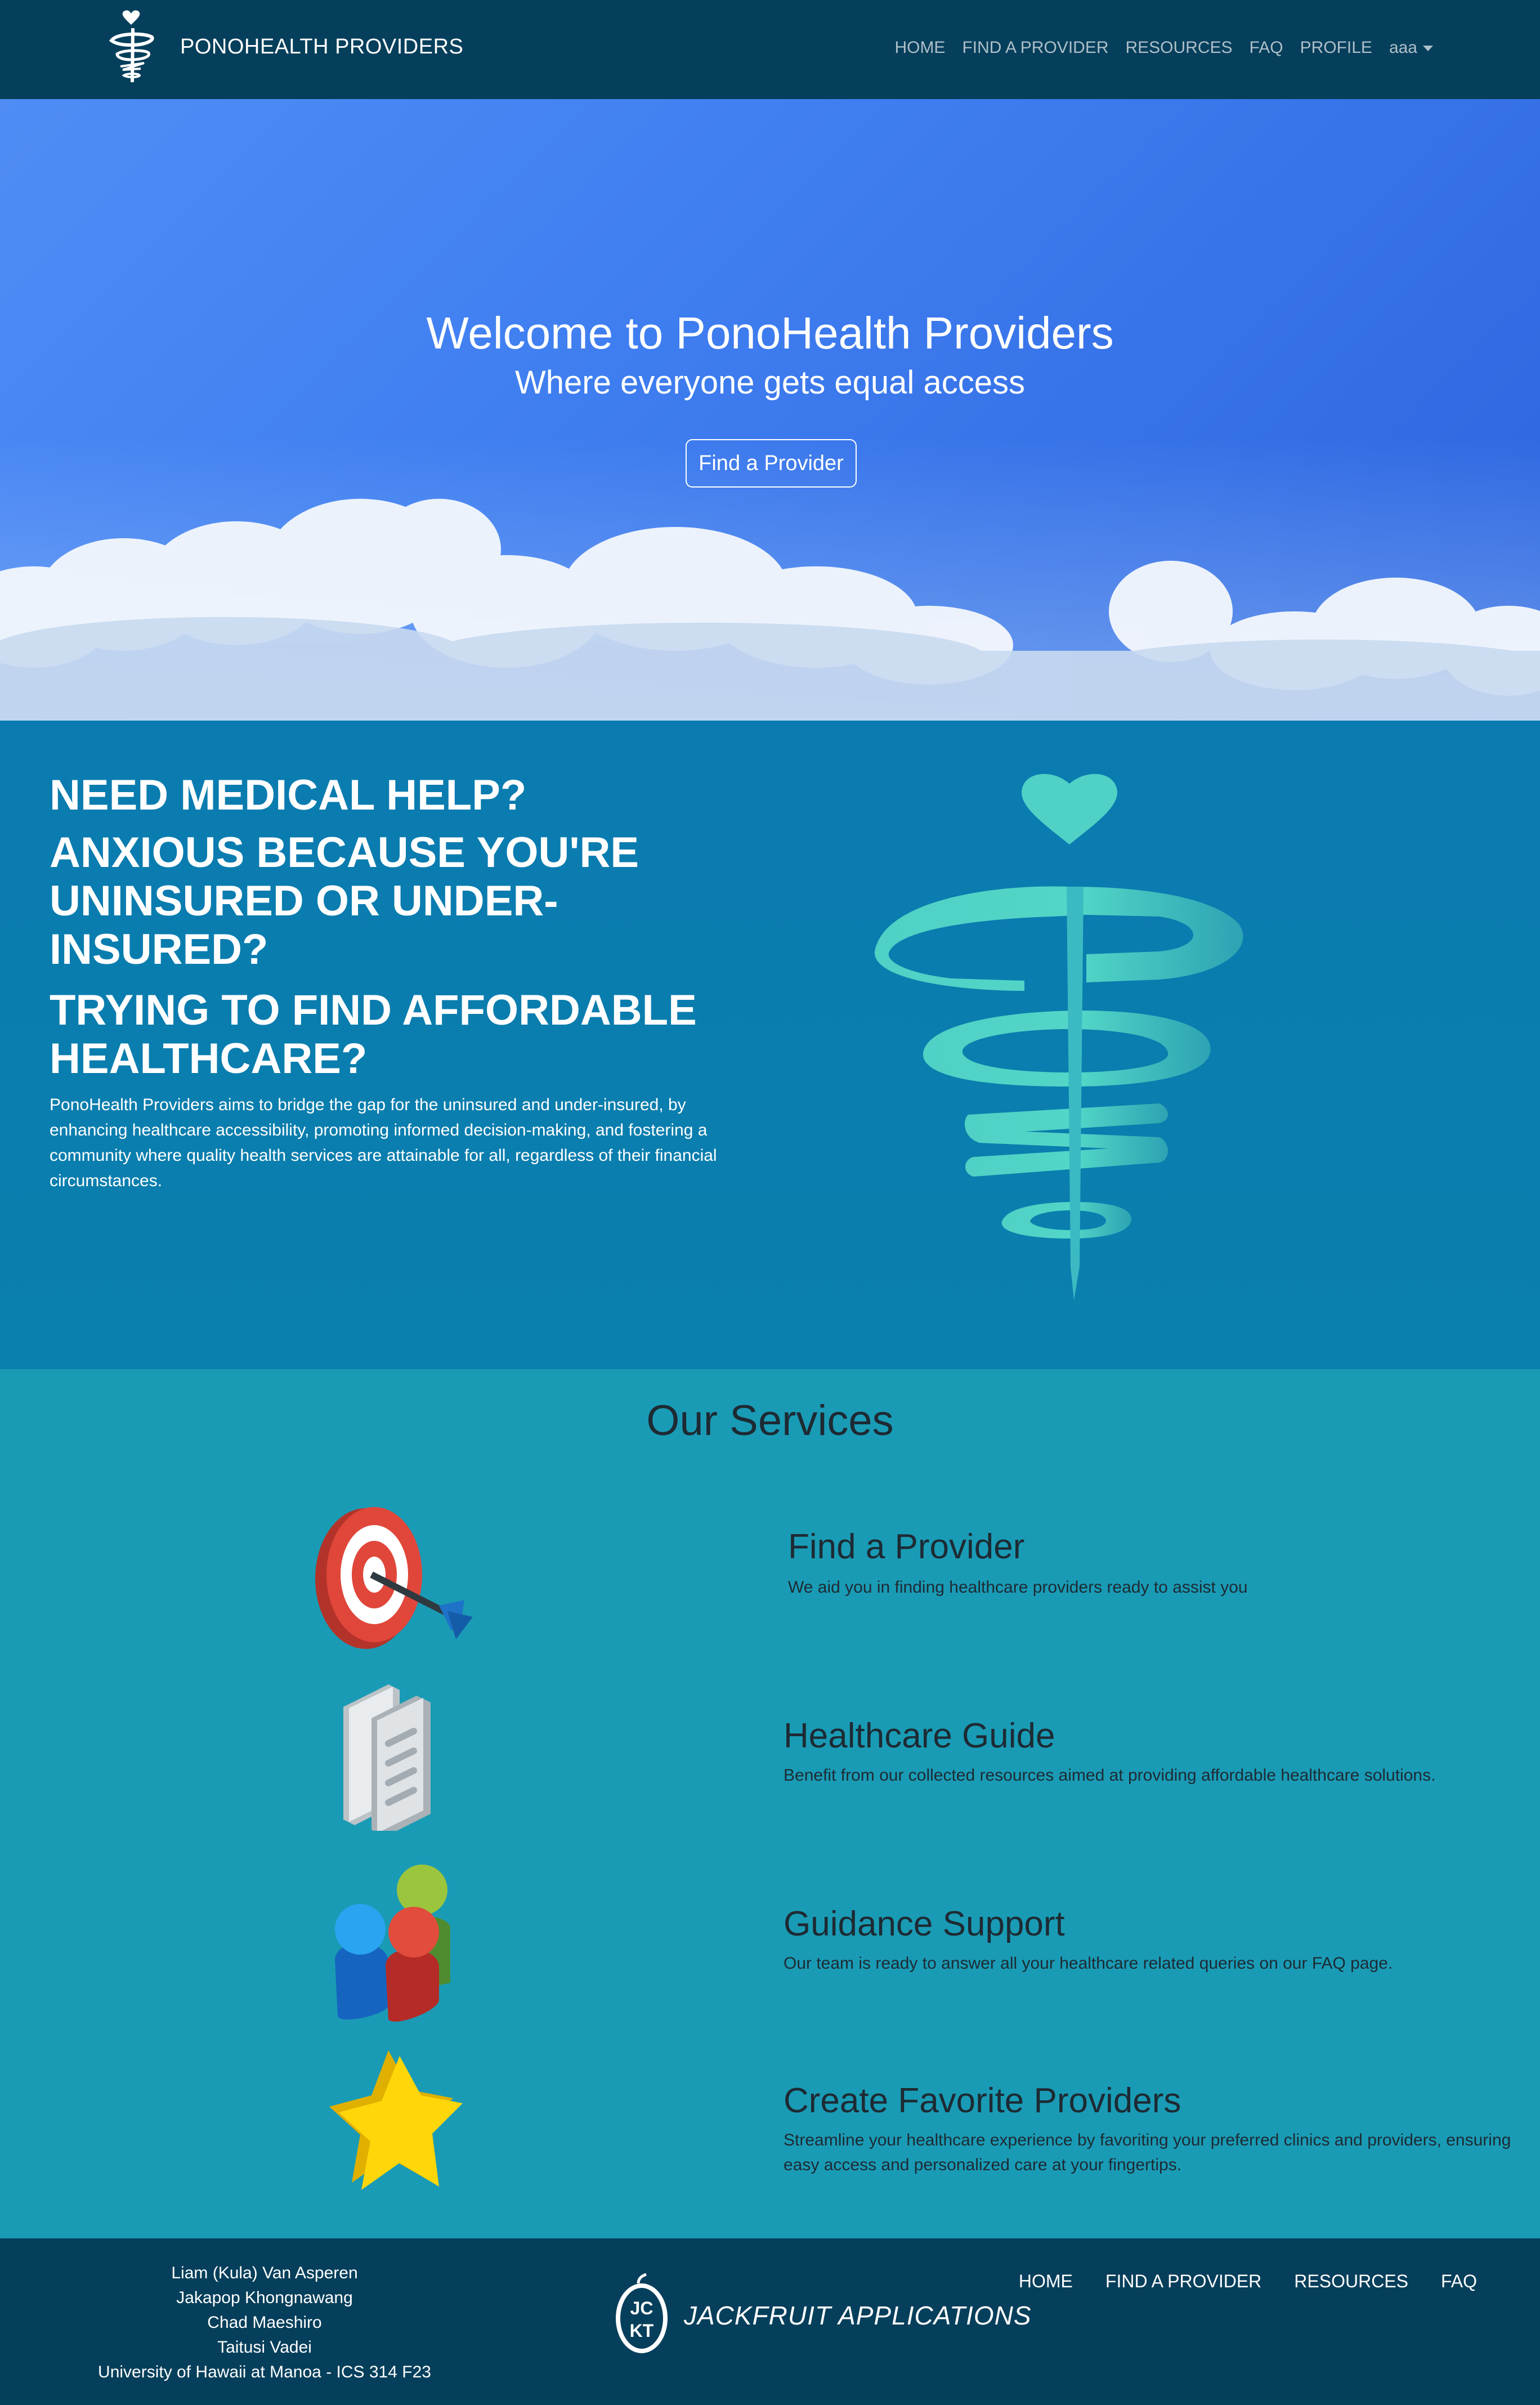 This screenshot has width=1540, height=2405. What do you see at coordinates (770, 333) in the screenshot?
I see `hero-title: Welcome to PonoHealth Providers` at bounding box center [770, 333].